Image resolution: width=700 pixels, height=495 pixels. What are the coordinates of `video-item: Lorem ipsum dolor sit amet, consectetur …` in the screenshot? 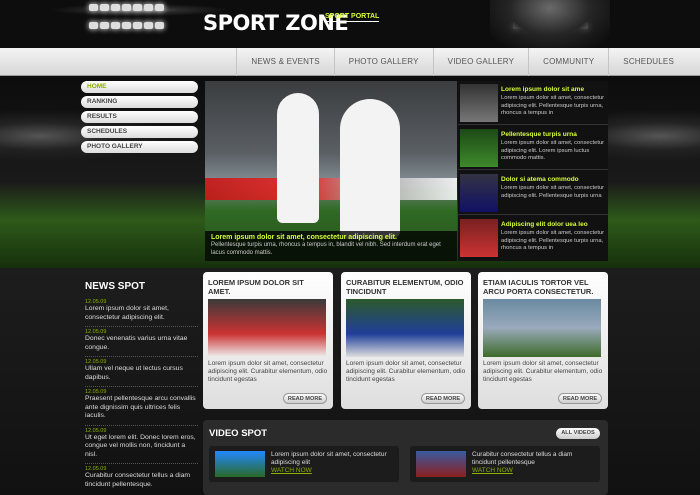 It's located at (304, 464).